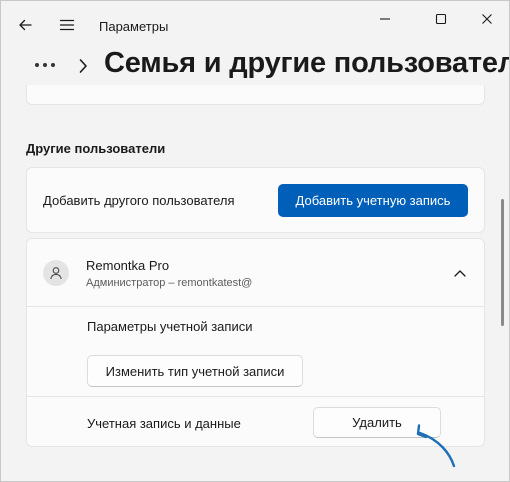  I want to click on close-button, so click(487, 19).